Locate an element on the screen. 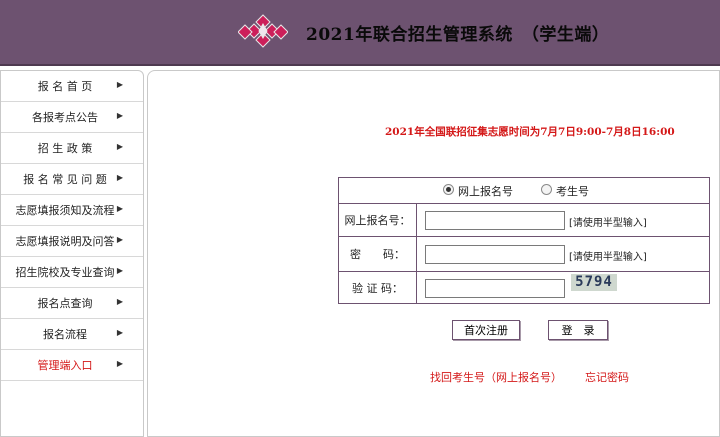 This screenshot has height=437, width=720. sidebar-item-admin-entry: 管理端入口 ▶ is located at coordinates (72, 365).